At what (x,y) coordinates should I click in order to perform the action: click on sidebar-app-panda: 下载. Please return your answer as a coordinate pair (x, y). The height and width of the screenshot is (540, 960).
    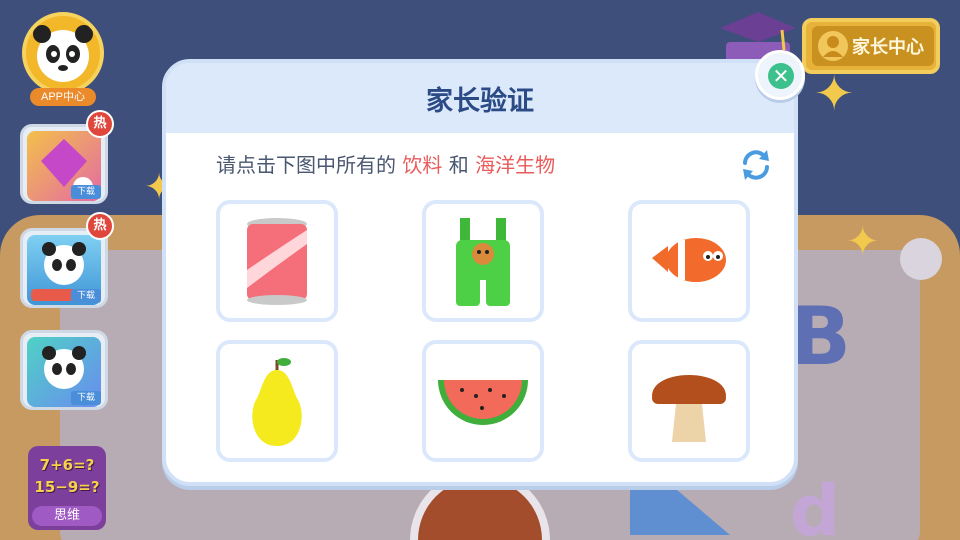
    Looking at the image, I should click on (64, 370).